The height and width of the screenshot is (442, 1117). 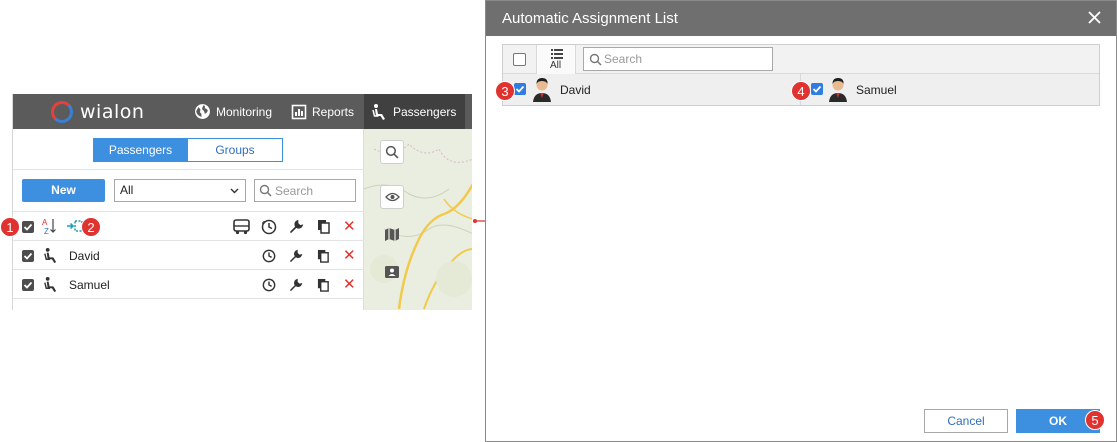 What do you see at coordinates (418, 219) in the screenshot?
I see `map-area` at bounding box center [418, 219].